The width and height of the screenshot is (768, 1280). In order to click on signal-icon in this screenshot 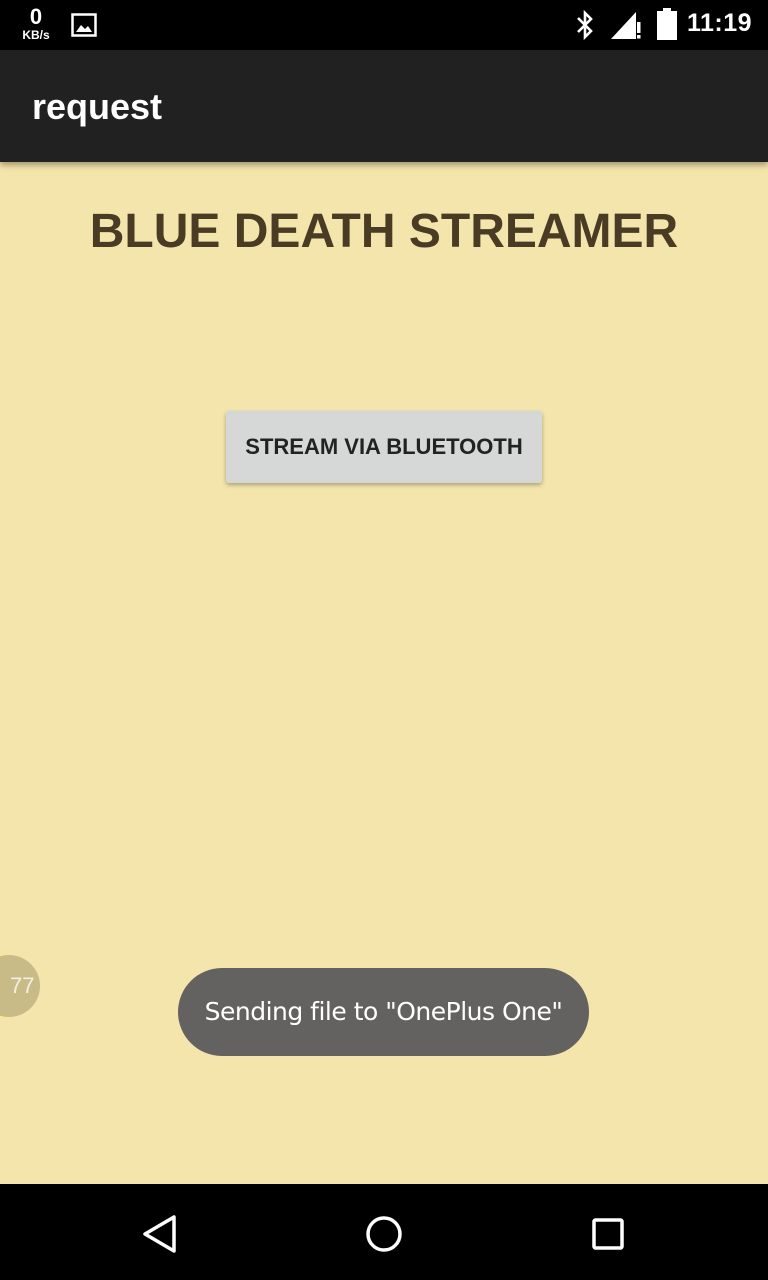, I will do `click(626, 25)`.